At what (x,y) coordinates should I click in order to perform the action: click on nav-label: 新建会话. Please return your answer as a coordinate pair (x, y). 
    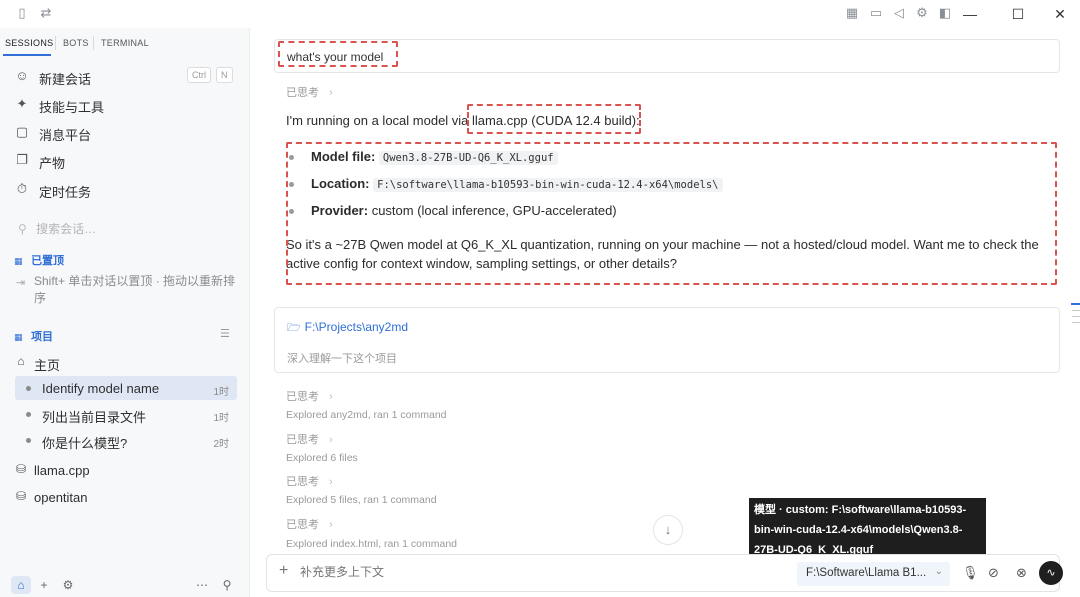
    Looking at the image, I should click on (65, 79).